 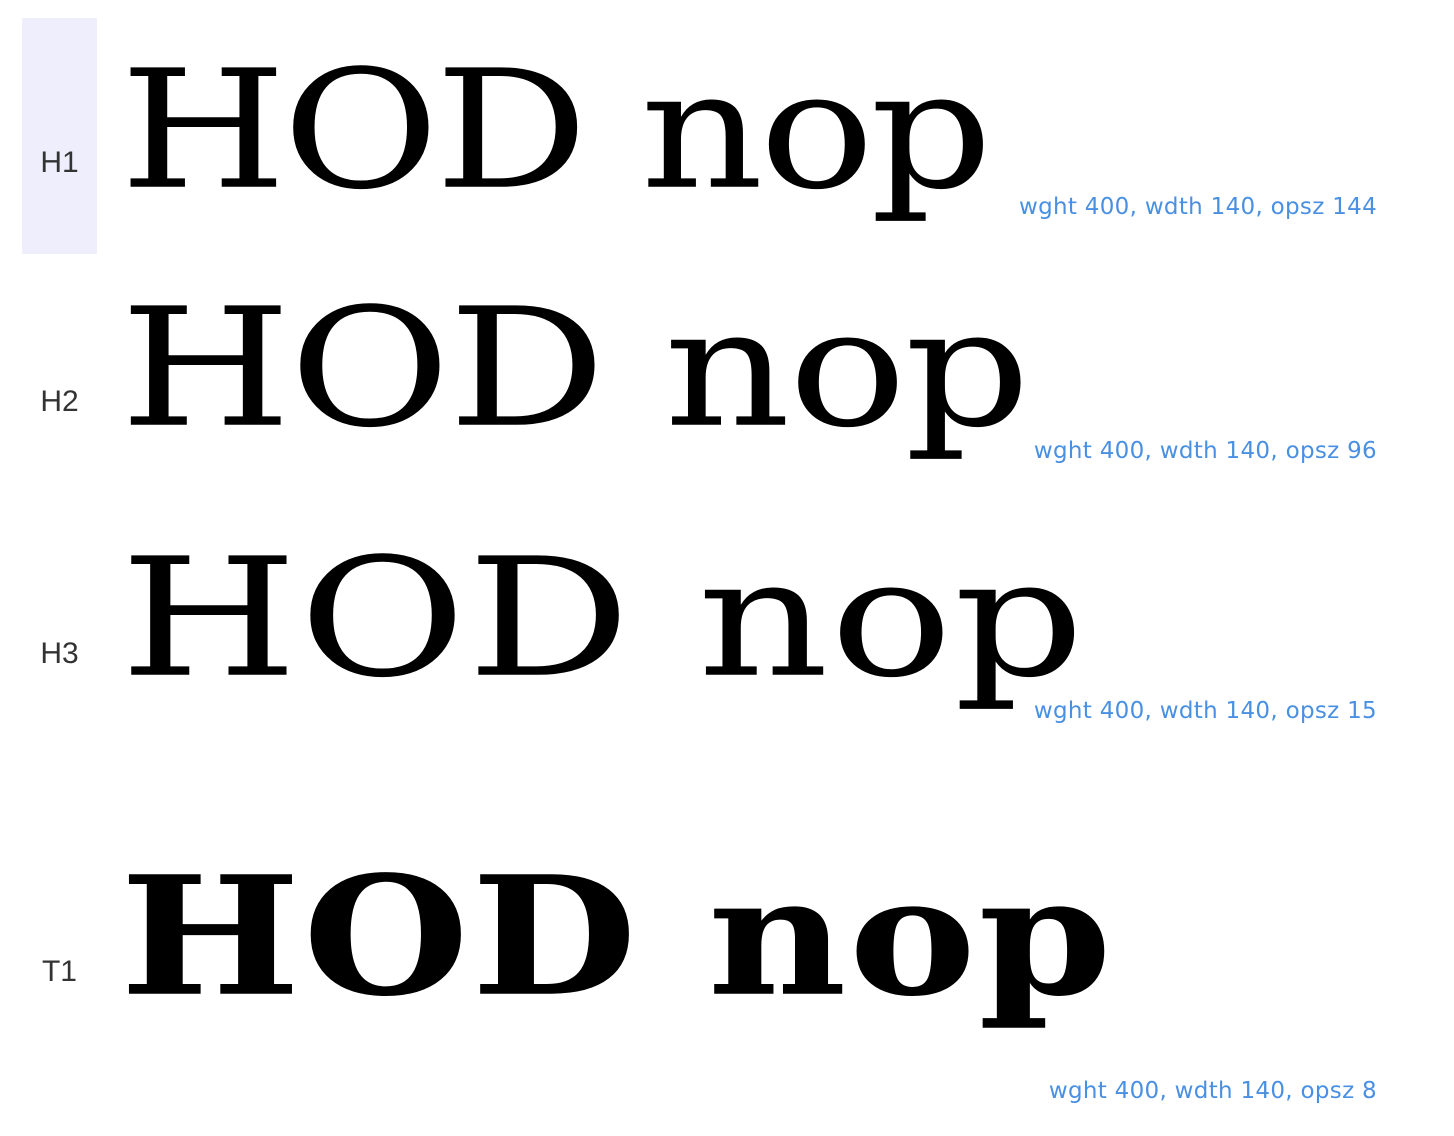 I want to click on sample-text-t1: HOD nop, so click(x=617, y=936).